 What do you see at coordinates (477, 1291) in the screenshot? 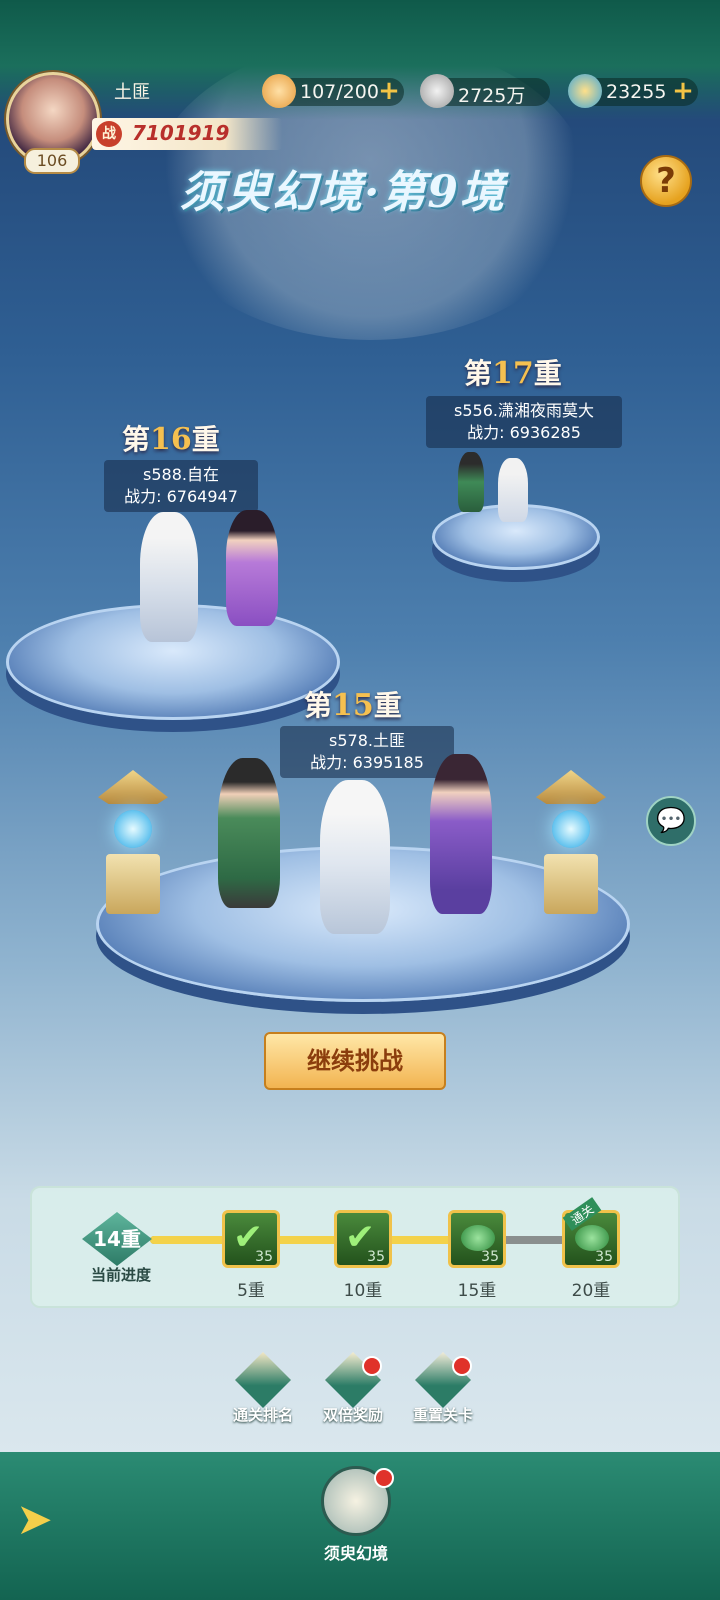
I see `milestone-label: 15重` at bounding box center [477, 1291].